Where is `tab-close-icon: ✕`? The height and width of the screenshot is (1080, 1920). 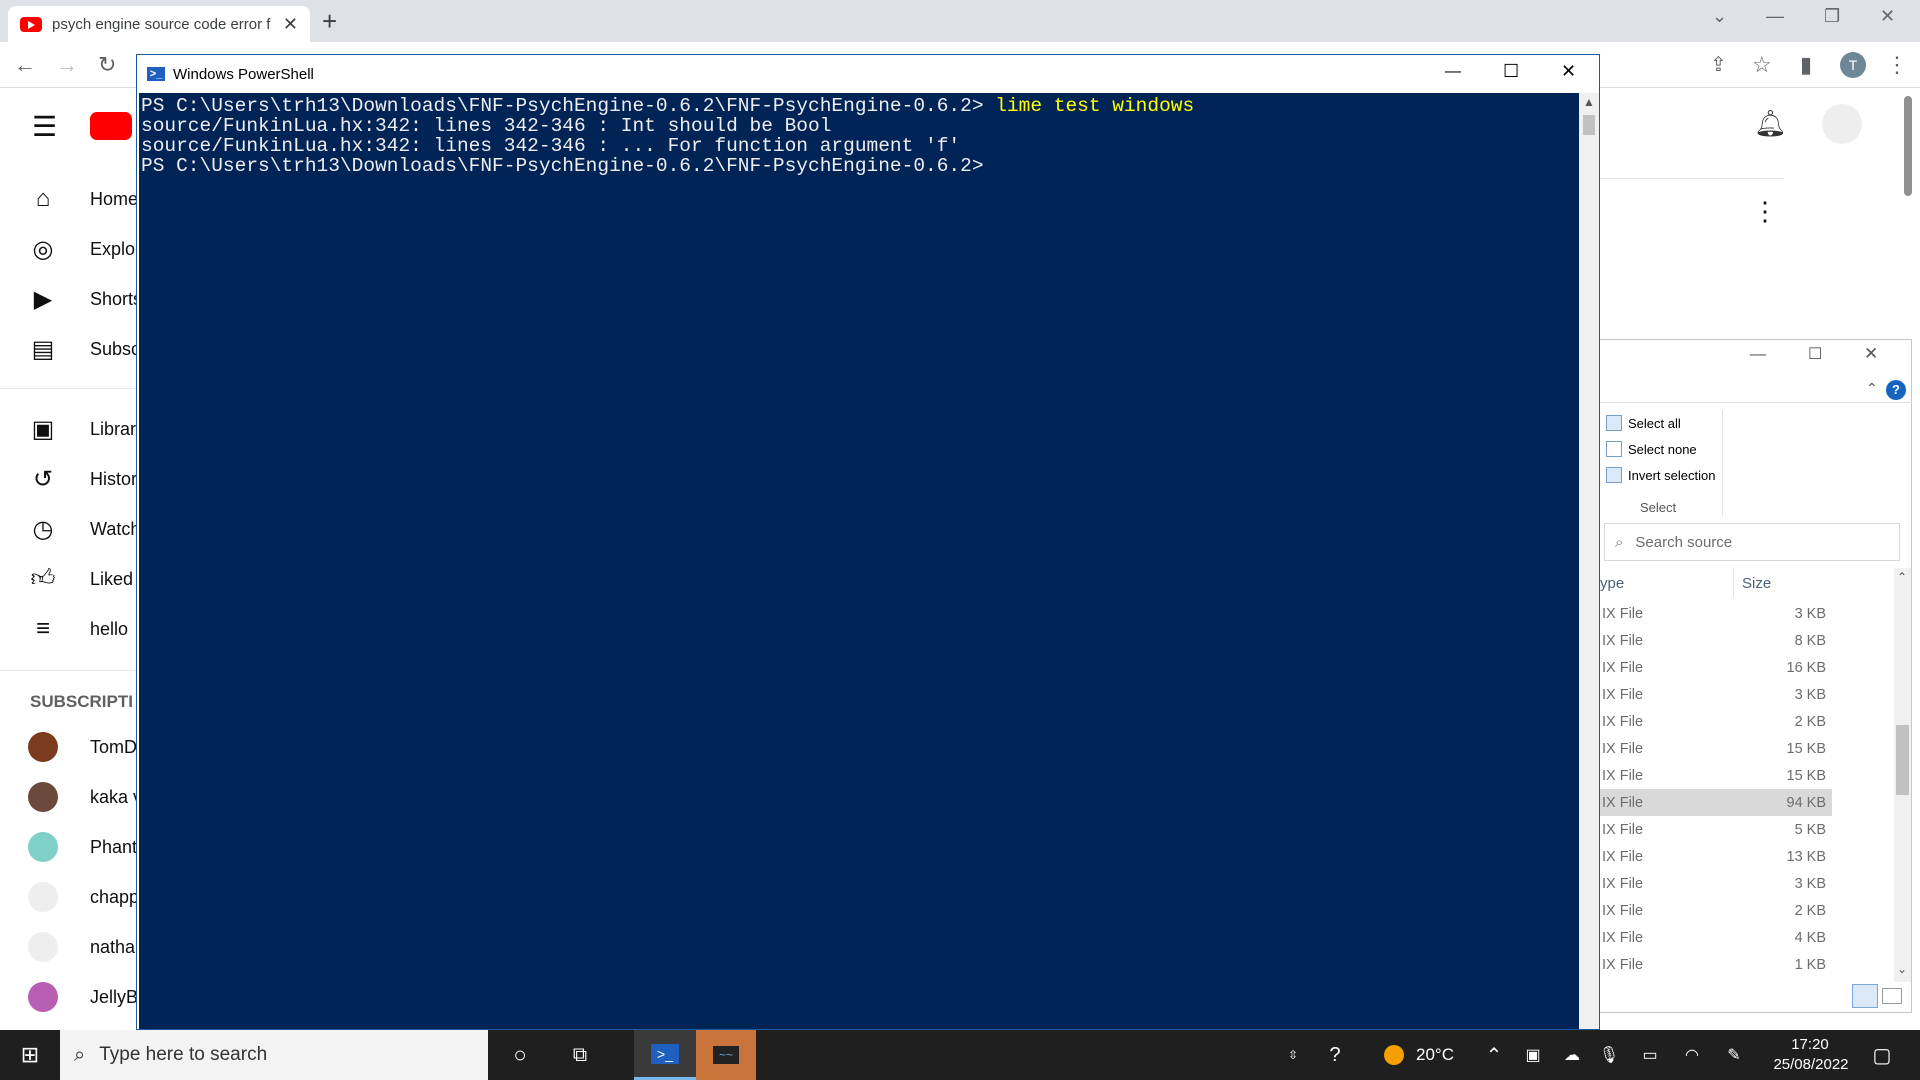
tab-close-icon: ✕ is located at coordinates (290, 24).